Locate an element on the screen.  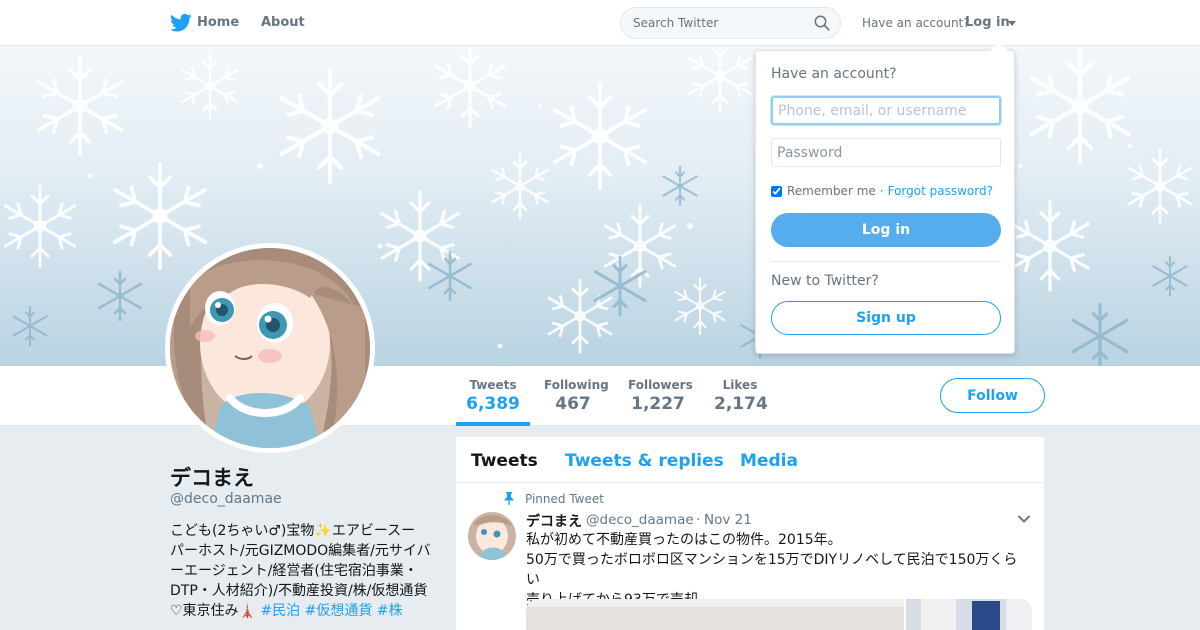
bio-line: DTP・人材紹介)/不動産投資/株/仮想通貨 is located at coordinates (299, 591).